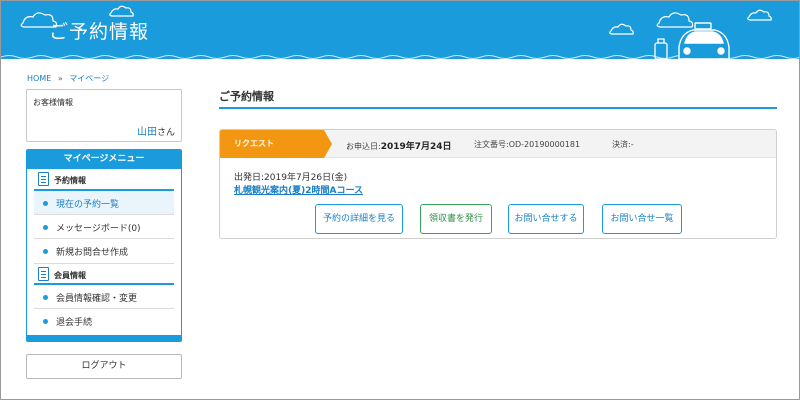  Describe the element at coordinates (88, 205) in the screenshot. I see `menu-item-label: 現在の予約一覧` at that location.